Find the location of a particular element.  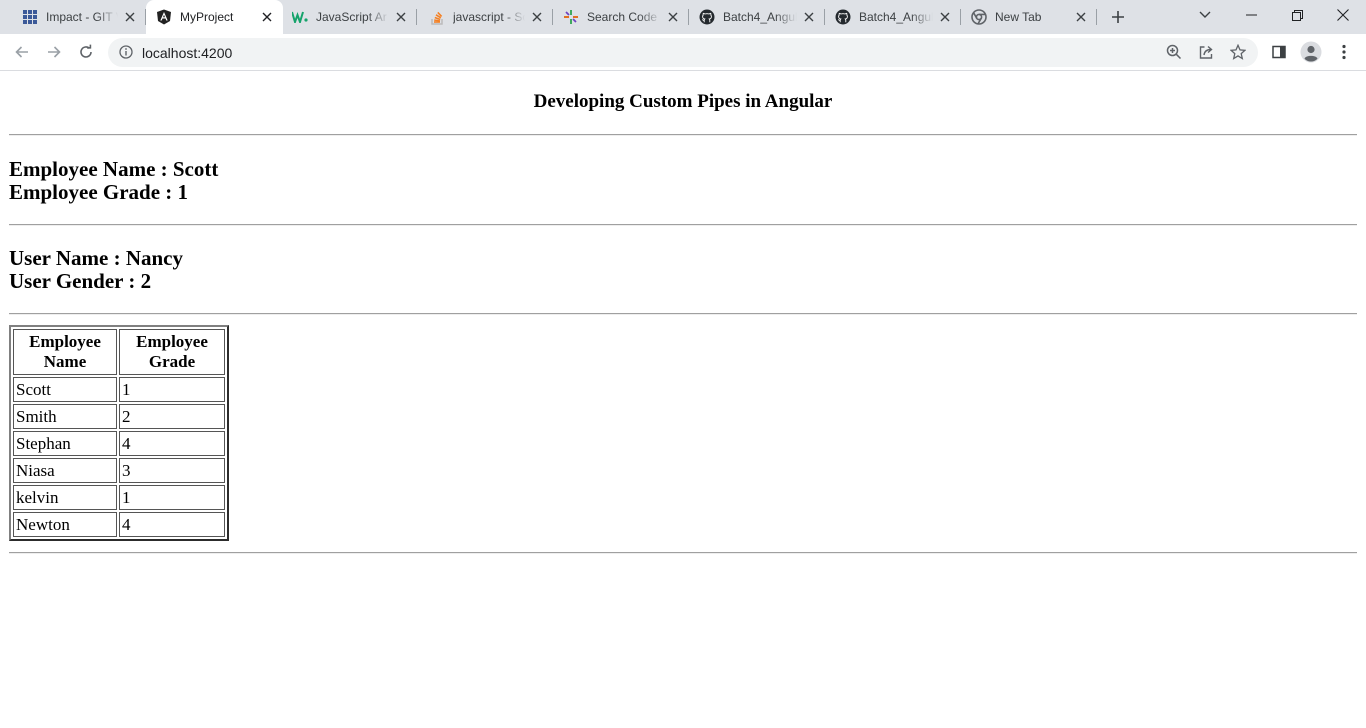

table-header-row: Employee Name Employee Grade is located at coordinates (119, 352).